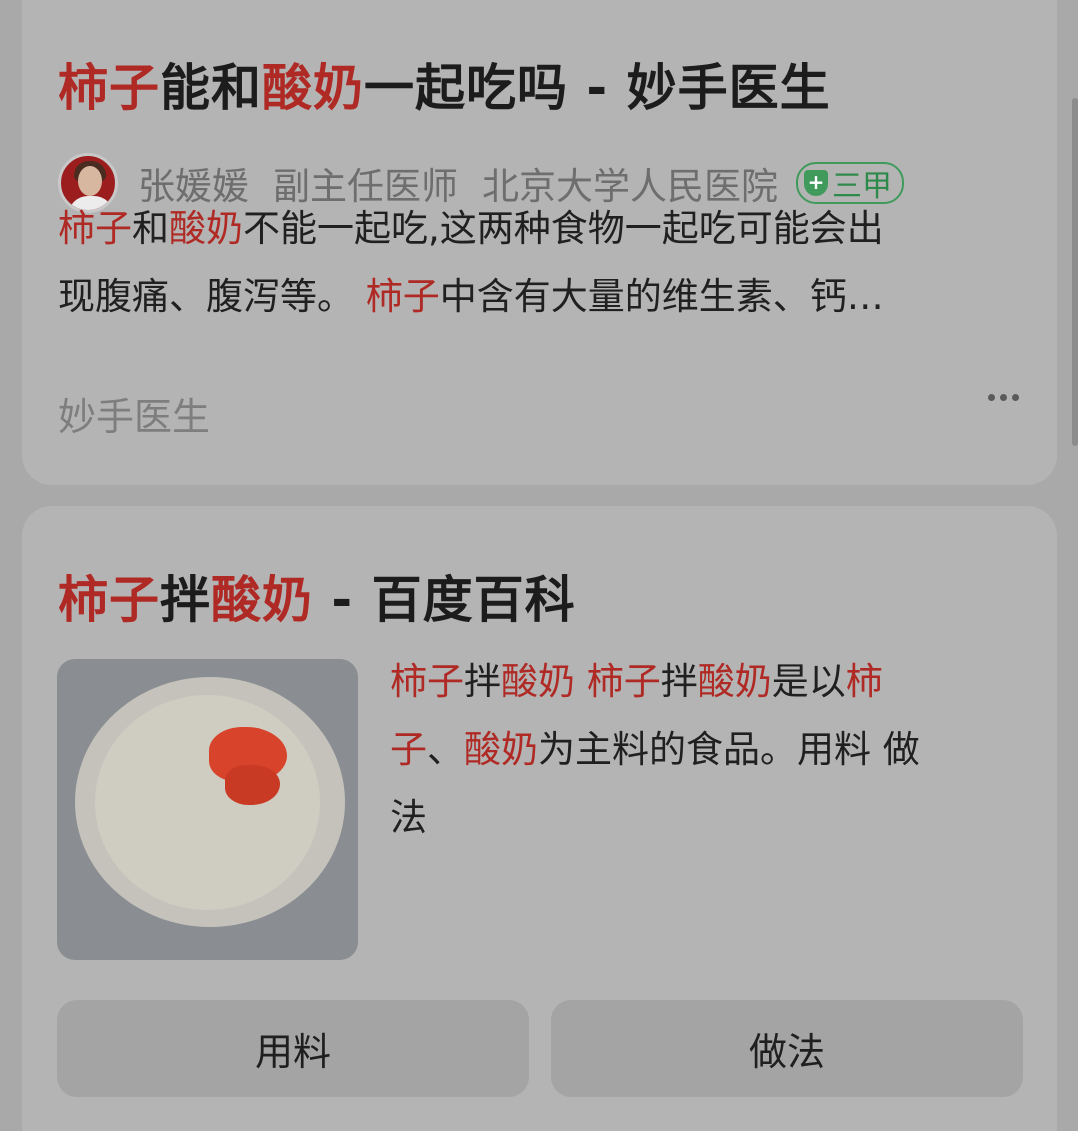 The height and width of the screenshot is (1131, 1078). What do you see at coordinates (212, 296) in the screenshot?
I see `text-segment: 现腹痛、腹泻等。` at bounding box center [212, 296].